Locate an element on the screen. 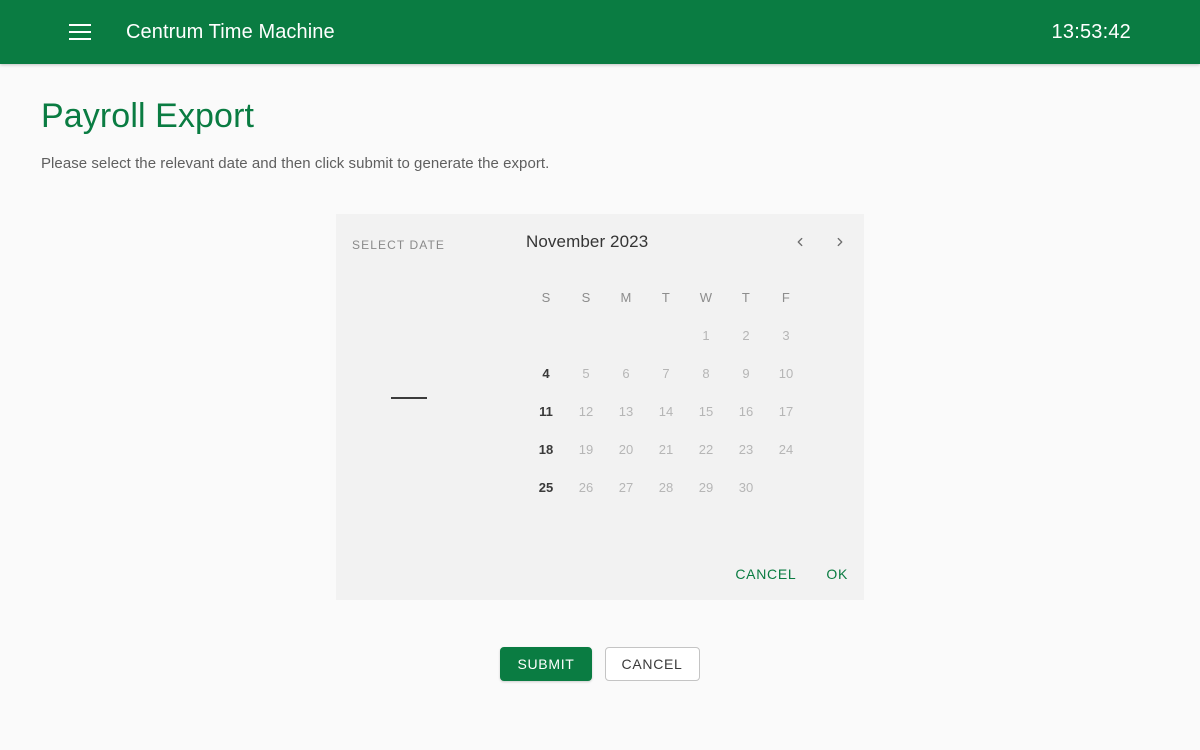  calendar-day-20: 20 is located at coordinates (626, 449).